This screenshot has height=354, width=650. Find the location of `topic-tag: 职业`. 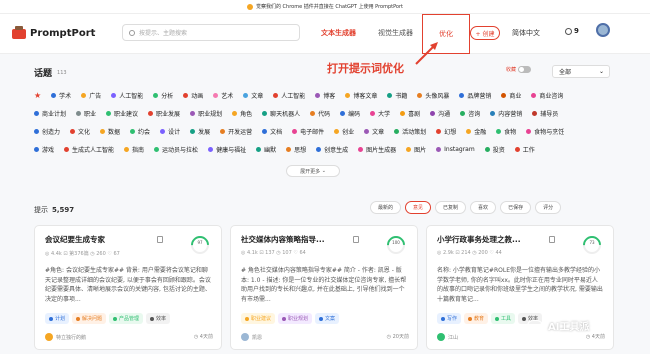

topic-tag: 职业 is located at coordinates (86, 113).